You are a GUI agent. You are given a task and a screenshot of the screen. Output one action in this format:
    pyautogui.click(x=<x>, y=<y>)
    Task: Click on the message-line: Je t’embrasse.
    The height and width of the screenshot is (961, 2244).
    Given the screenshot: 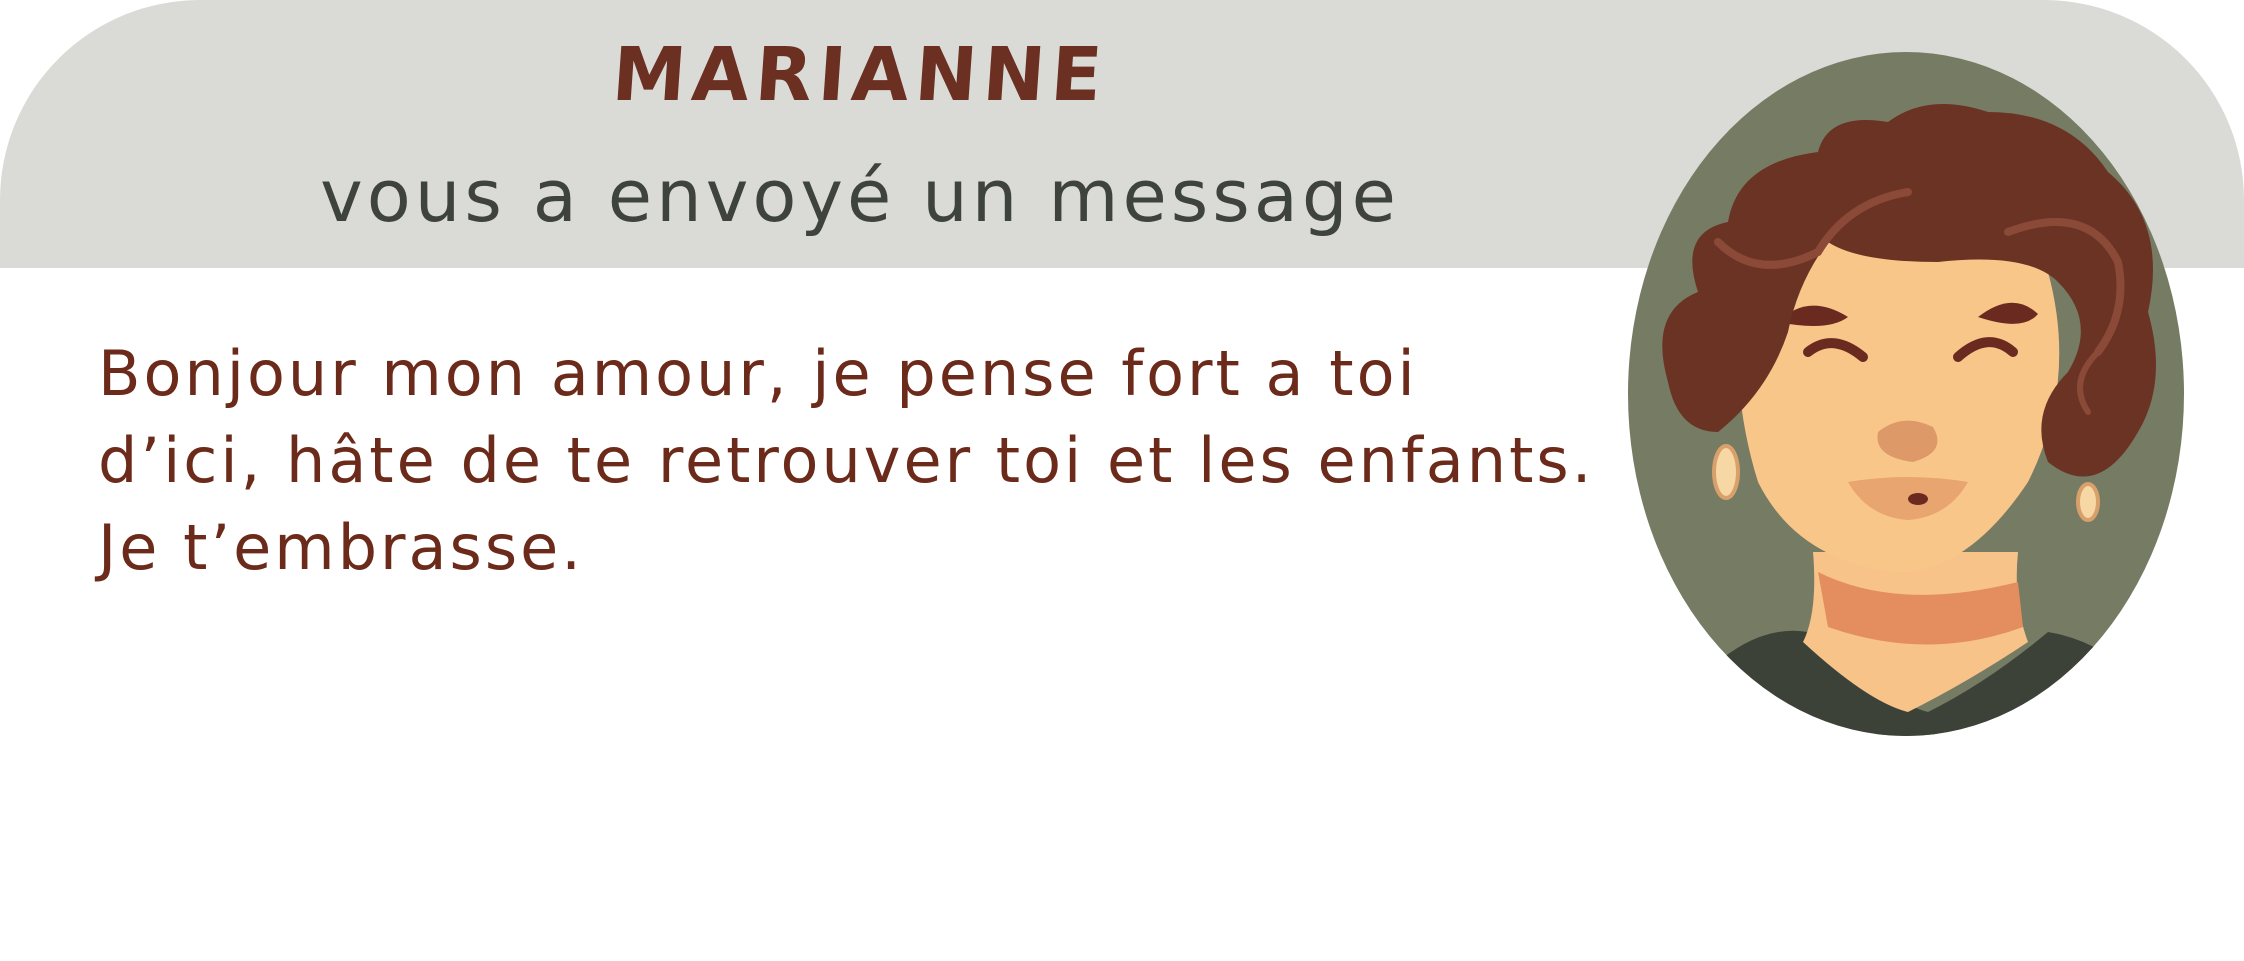 What is the action you would take?
    pyautogui.click(x=341, y=547)
    